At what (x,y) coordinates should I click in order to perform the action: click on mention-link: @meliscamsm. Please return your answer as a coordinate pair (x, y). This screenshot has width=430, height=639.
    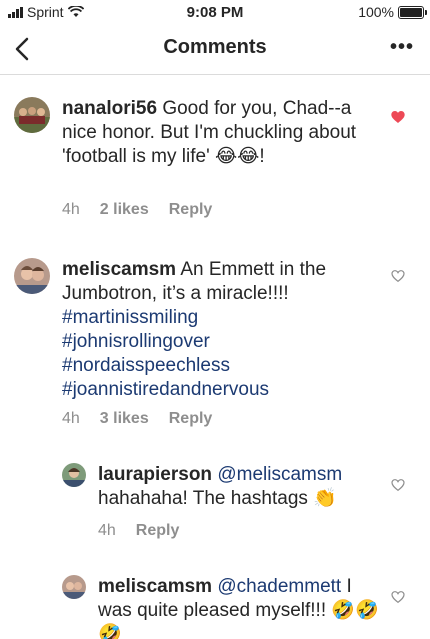
    Looking at the image, I should click on (279, 474).